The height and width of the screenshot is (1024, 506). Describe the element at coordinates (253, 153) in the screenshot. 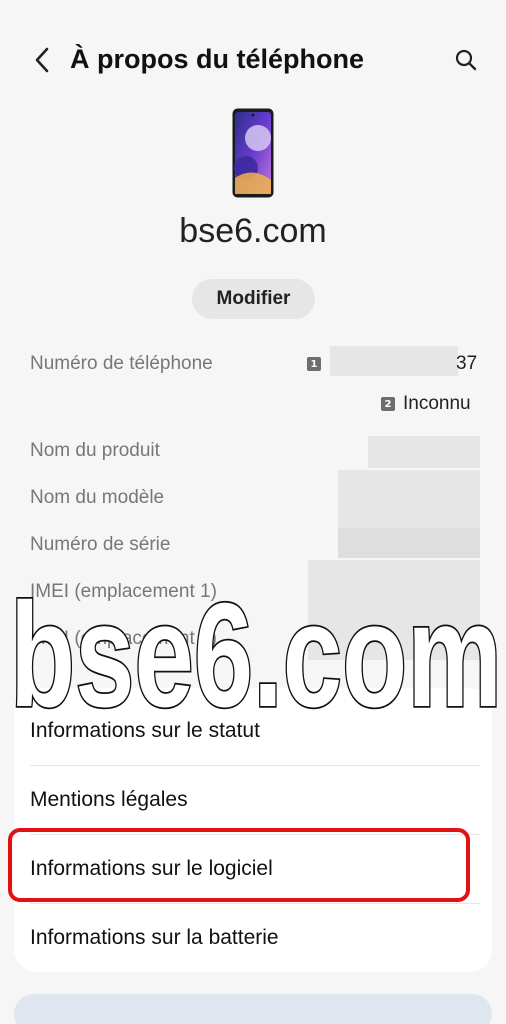

I see `phone-device-icon` at that location.